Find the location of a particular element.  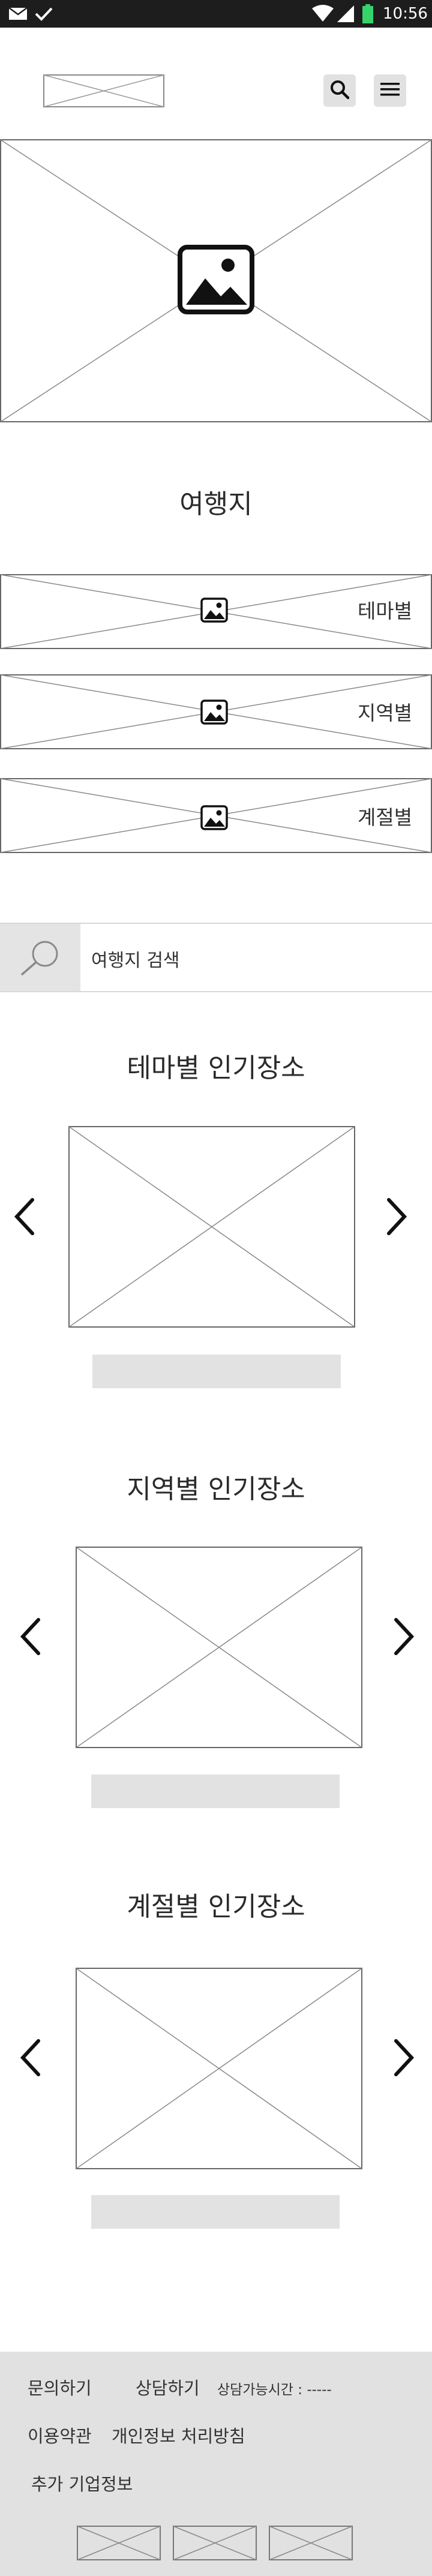

logo-placeholder is located at coordinates (103, 90).